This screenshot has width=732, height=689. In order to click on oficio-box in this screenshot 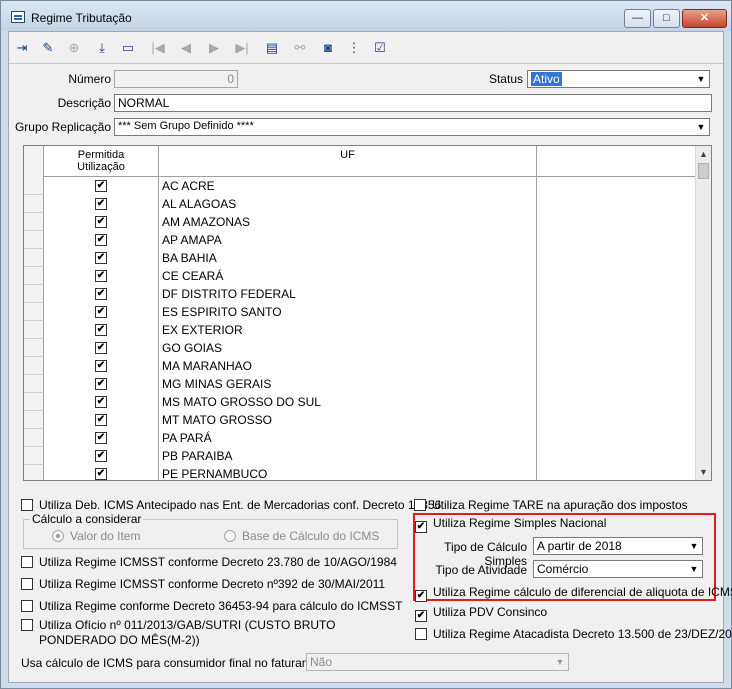, I will do `click(27, 625)`.